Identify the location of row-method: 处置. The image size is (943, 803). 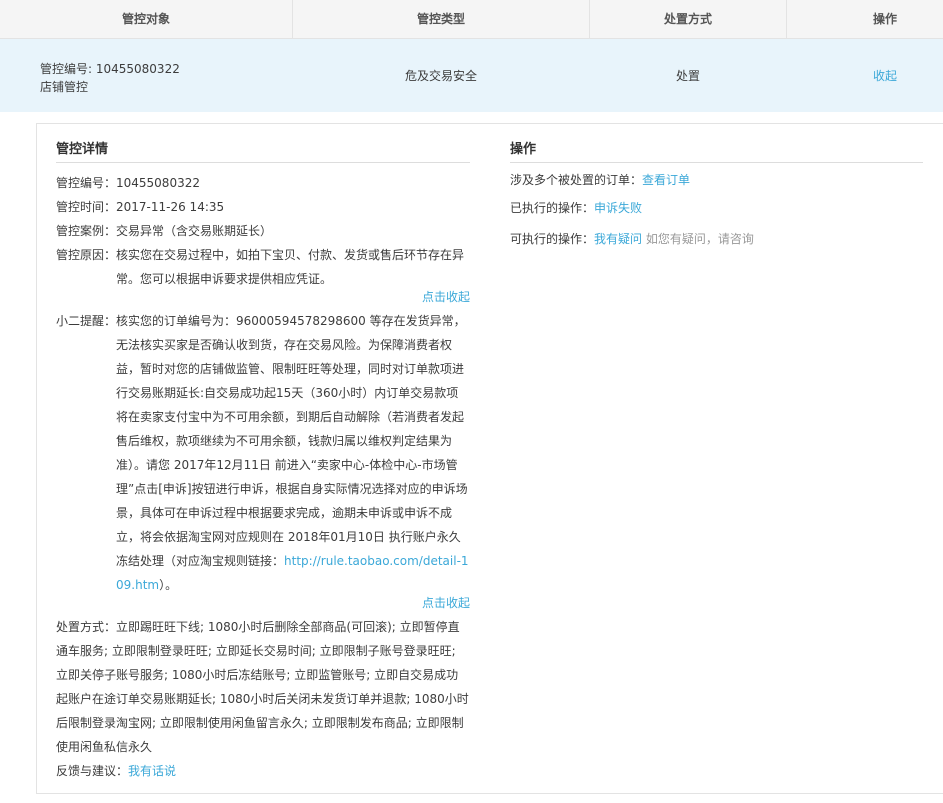
(687, 76).